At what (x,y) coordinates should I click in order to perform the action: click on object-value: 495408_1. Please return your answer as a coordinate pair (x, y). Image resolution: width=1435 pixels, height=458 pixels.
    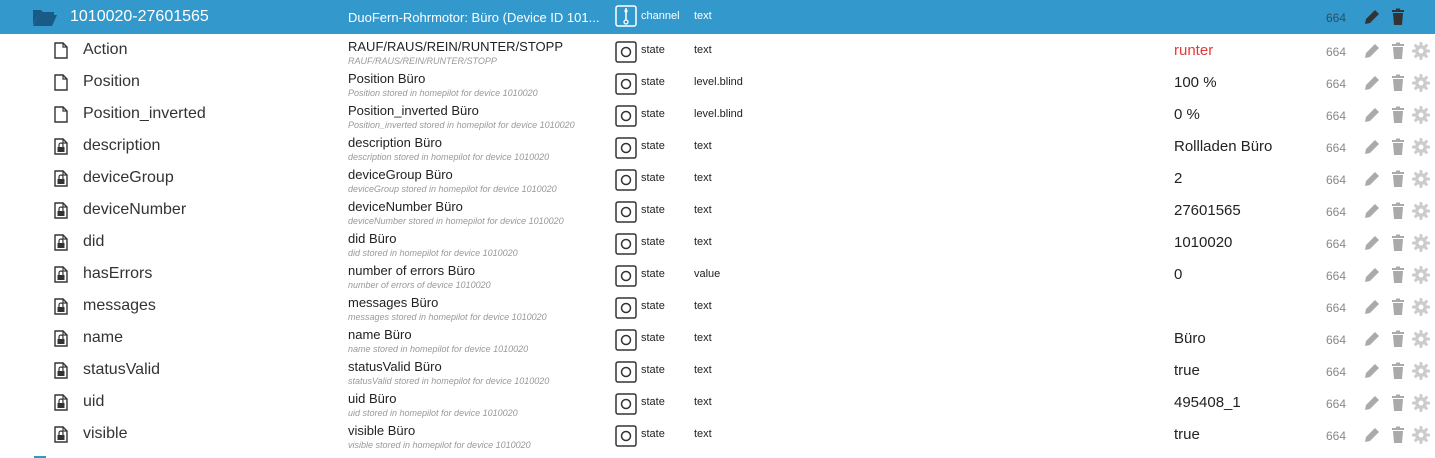
    Looking at the image, I should click on (1207, 402).